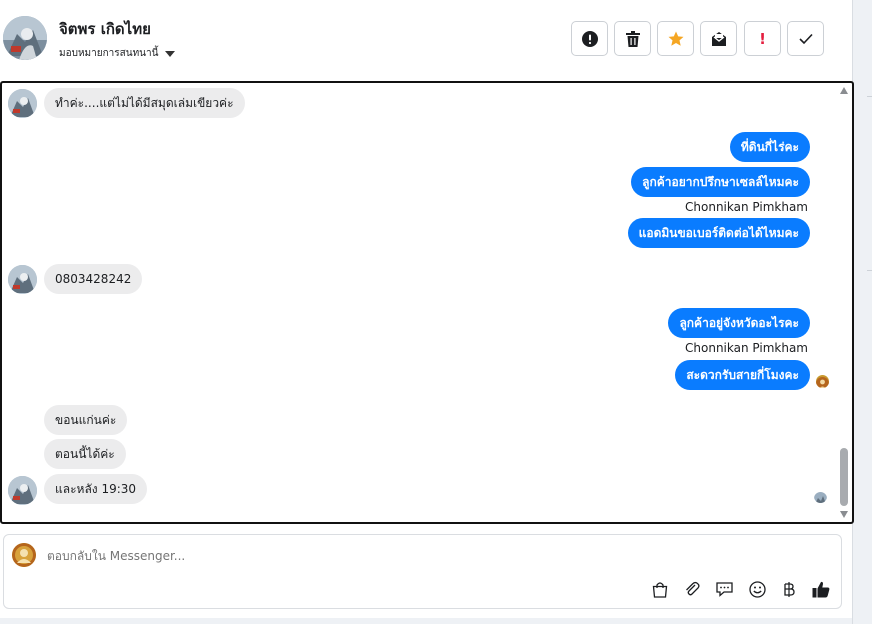 Image resolution: width=872 pixels, height=624 pixels. I want to click on seen-avatar-icon, so click(822, 381).